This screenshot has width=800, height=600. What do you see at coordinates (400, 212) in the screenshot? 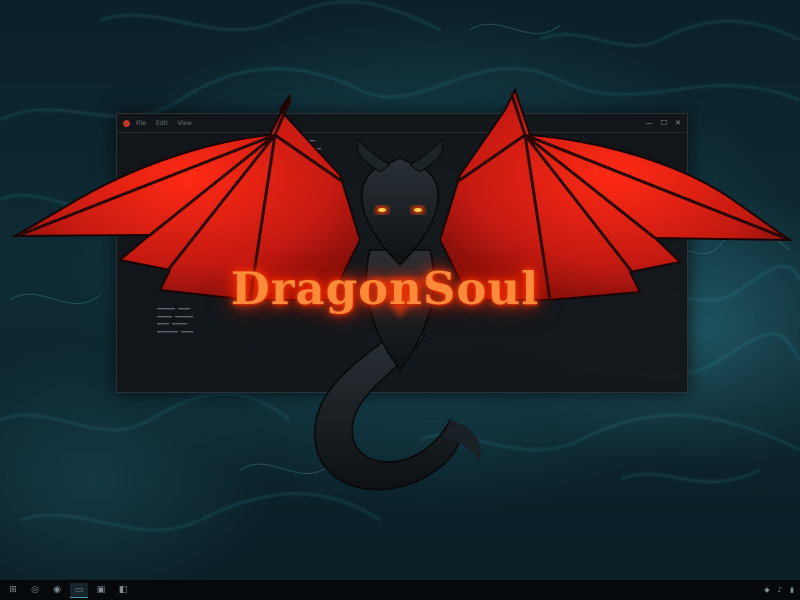
I see `dragon-head` at bounding box center [400, 212].